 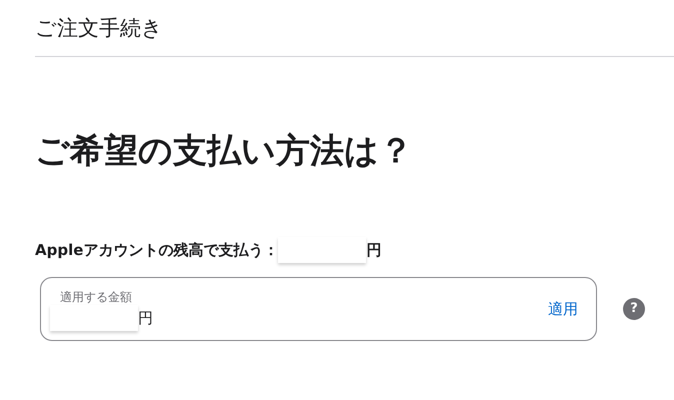 I want to click on page-heading: ご希望の支払い方法は？, so click(x=224, y=151).